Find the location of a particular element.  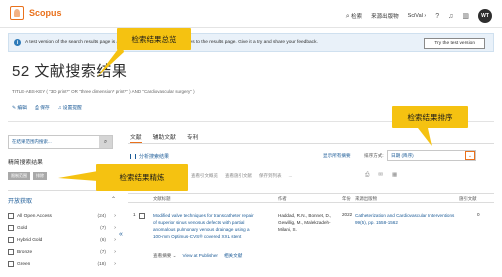

callout-overview: 检索结果总览 is located at coordinates (154, 39).